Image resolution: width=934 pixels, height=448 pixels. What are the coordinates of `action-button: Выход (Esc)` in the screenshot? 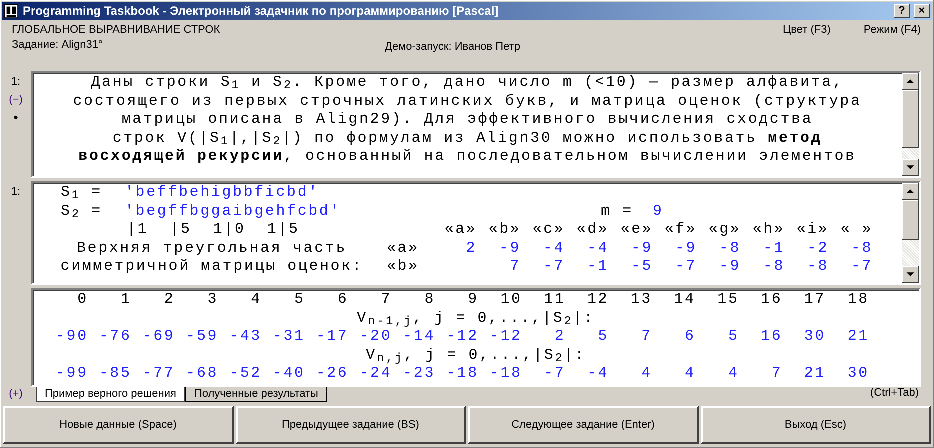 It's located at (815, 425).